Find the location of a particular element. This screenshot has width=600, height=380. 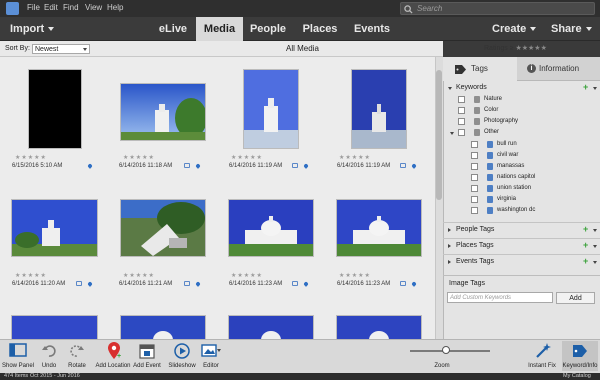

add-location-button: + Add Location is located at coordinates (113, 356).